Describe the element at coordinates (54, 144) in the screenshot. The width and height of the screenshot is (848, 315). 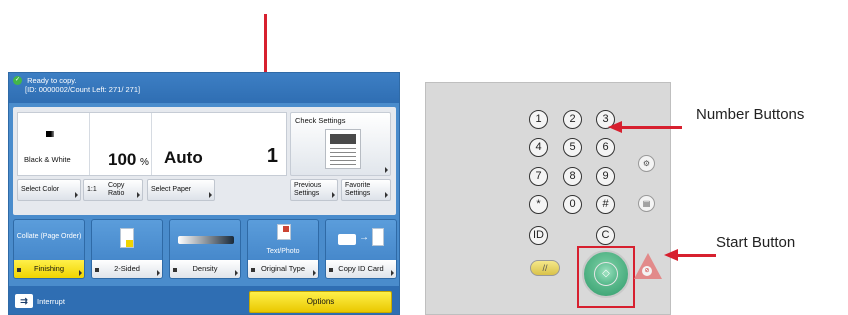
I see `color-setting: Black & White` at that location.